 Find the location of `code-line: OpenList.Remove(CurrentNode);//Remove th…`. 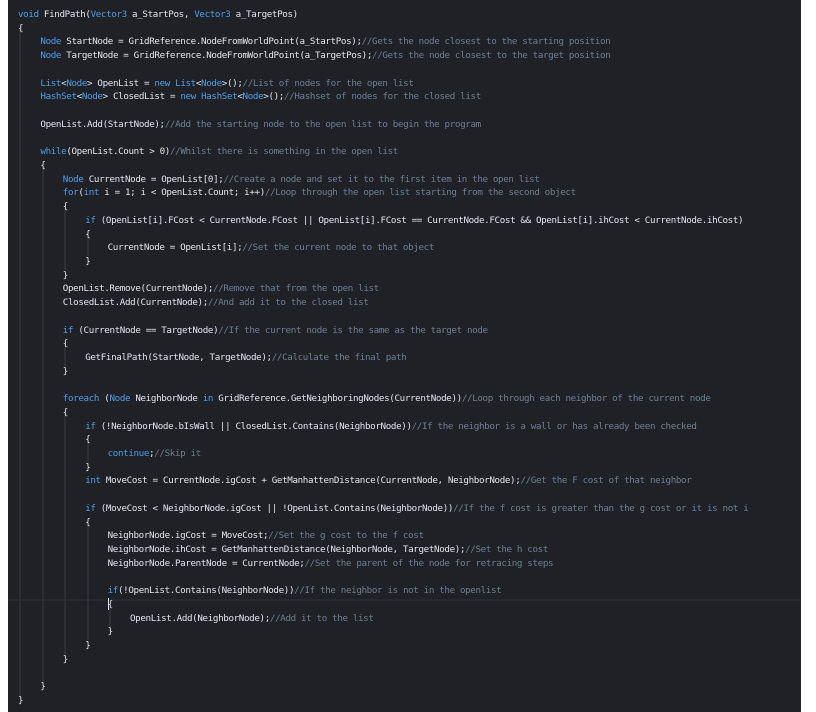

code-line: OpenList.Remove(CurrentNode);//Remove th… is located at coordinates (221, 289).